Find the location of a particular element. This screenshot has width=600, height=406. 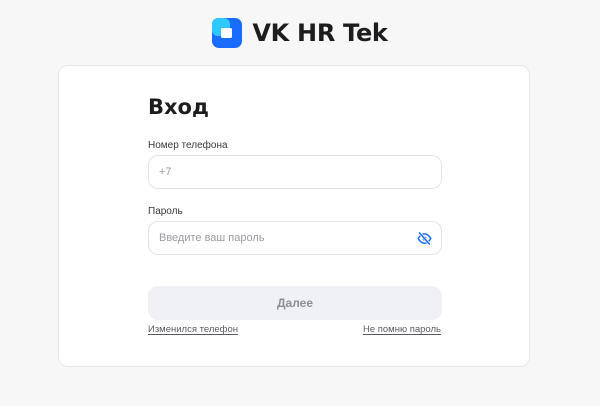

password-field-wrapper is located at coordinates (295, 238).